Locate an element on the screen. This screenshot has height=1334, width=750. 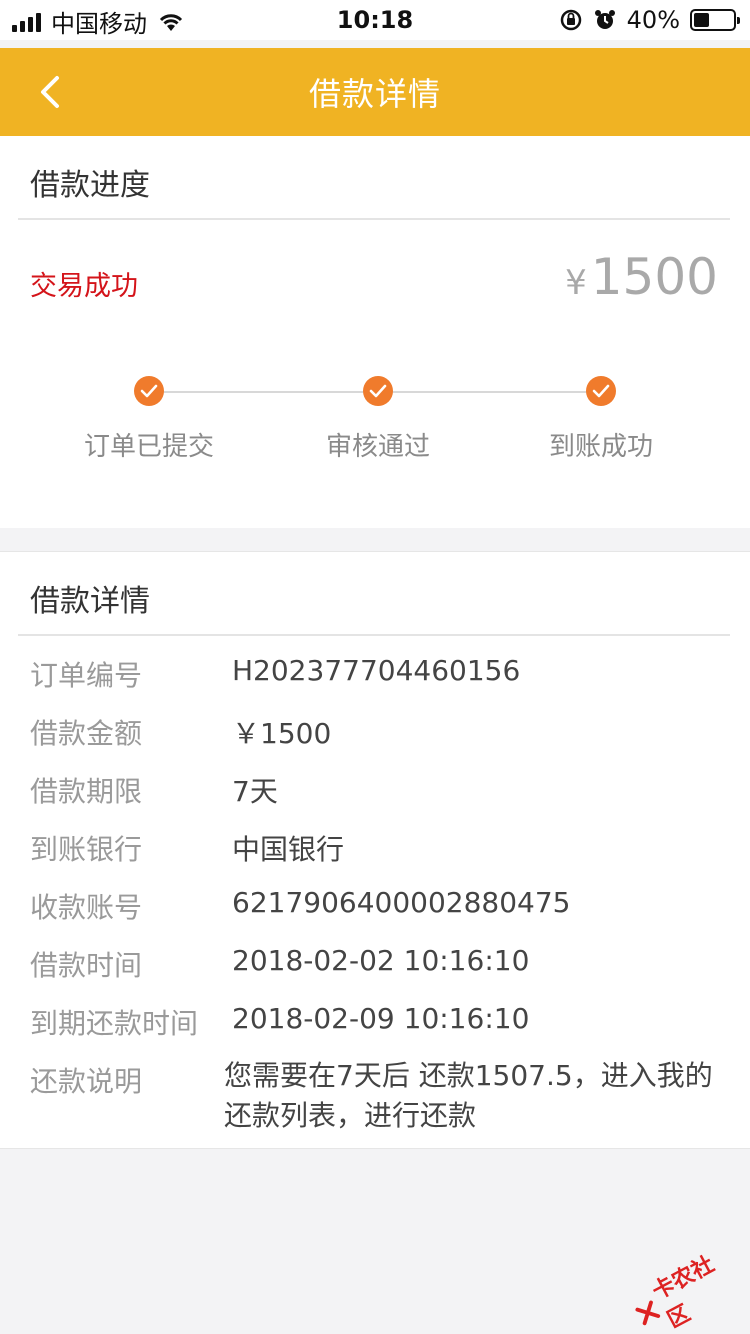
back-button is located at coordinates (50, 92).